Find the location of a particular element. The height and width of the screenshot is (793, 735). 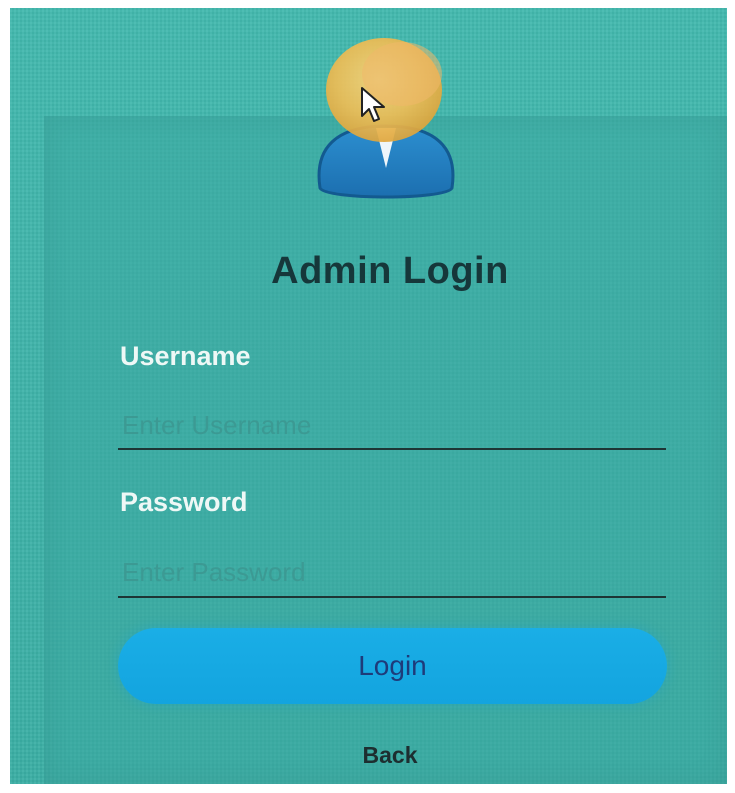

login-button: Login is located at coordinates (392, 666).